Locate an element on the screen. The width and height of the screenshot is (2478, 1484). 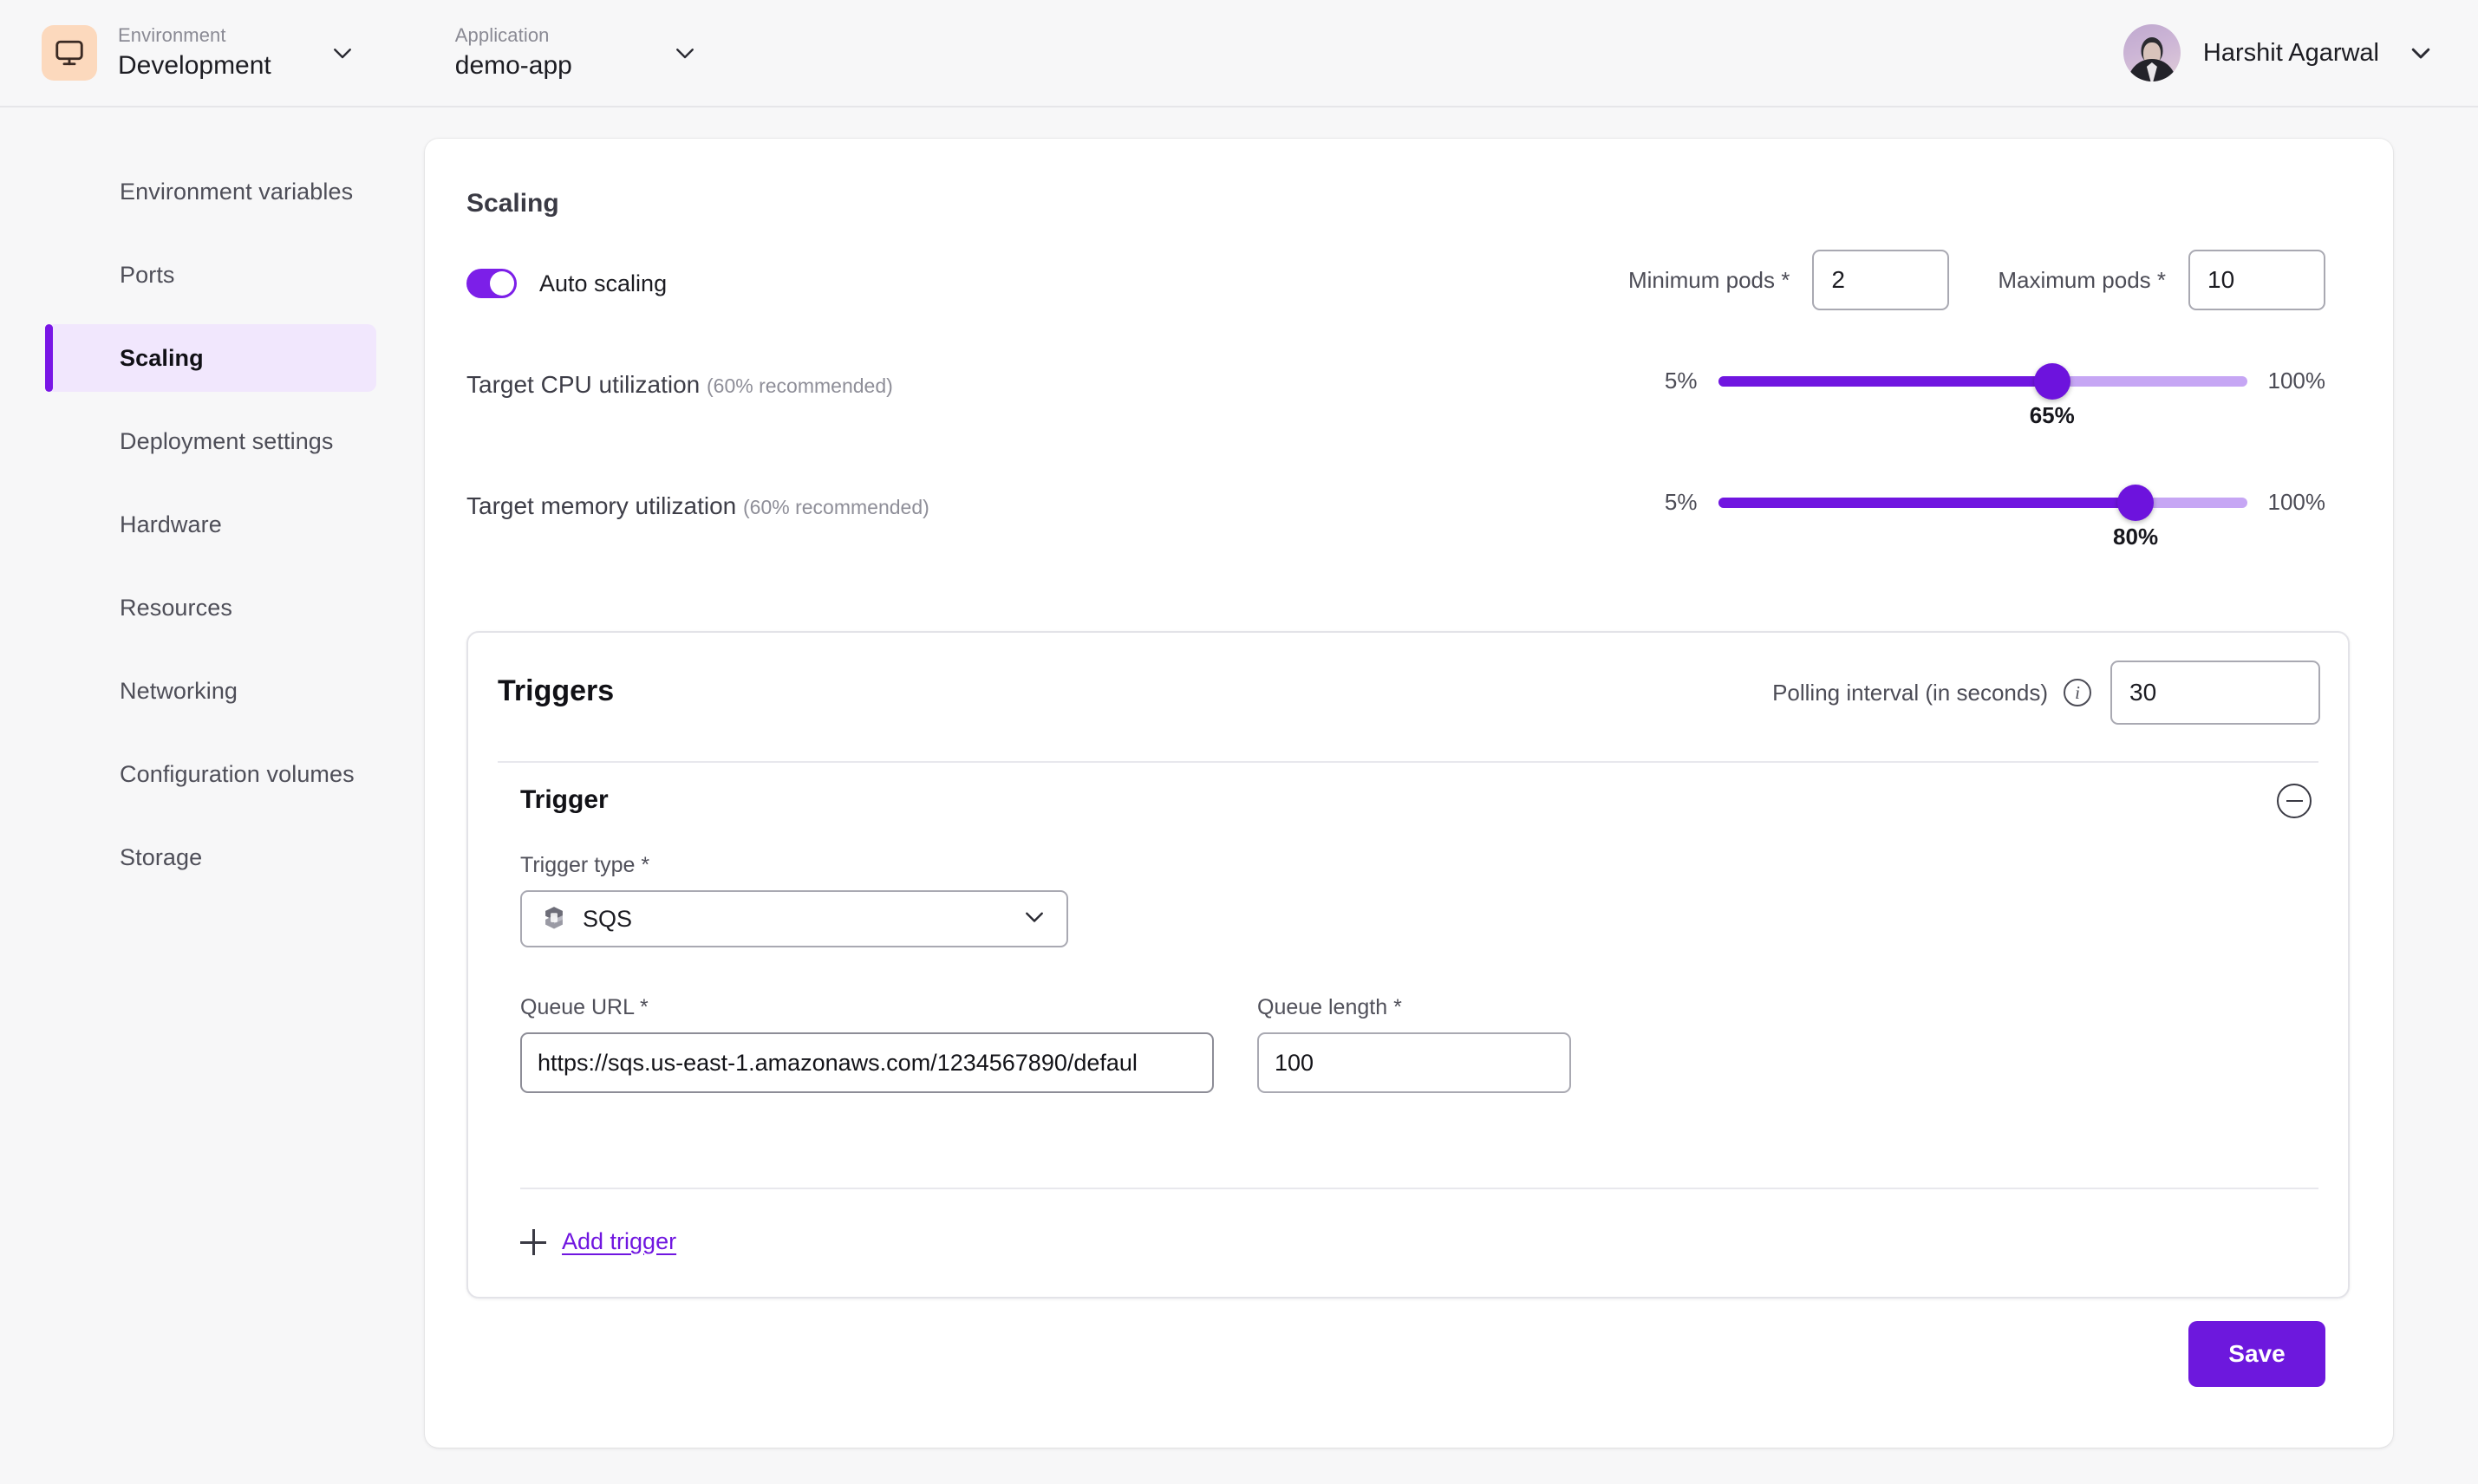
trigger-subtitle: Trigger is located at coordinates (564, 799).